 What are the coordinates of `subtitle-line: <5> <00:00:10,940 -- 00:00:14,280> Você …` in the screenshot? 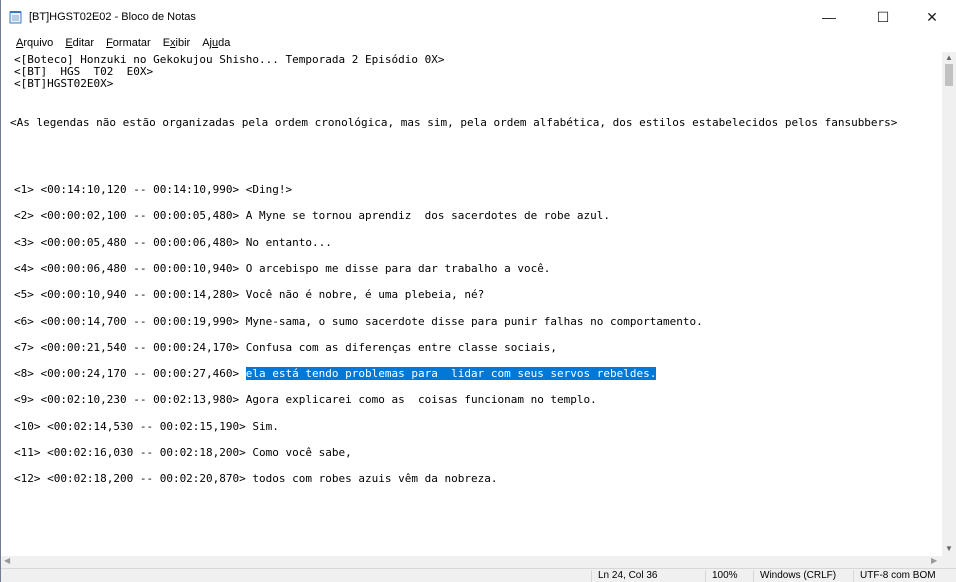 It's located at (249, 295).